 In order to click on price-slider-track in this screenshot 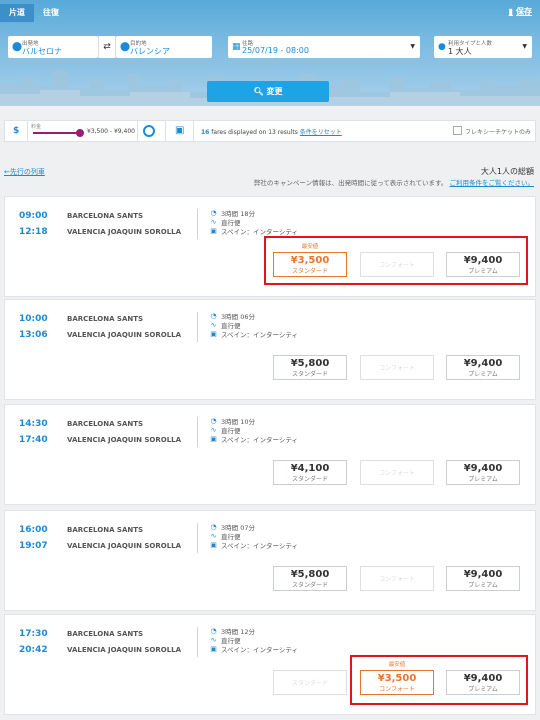, I will do `click(56, 133)`.